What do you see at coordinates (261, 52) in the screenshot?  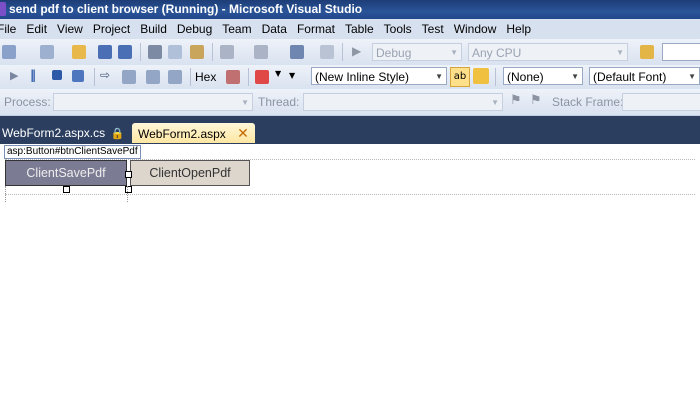 I see `redo-icon` at bounding box center [261, 52].